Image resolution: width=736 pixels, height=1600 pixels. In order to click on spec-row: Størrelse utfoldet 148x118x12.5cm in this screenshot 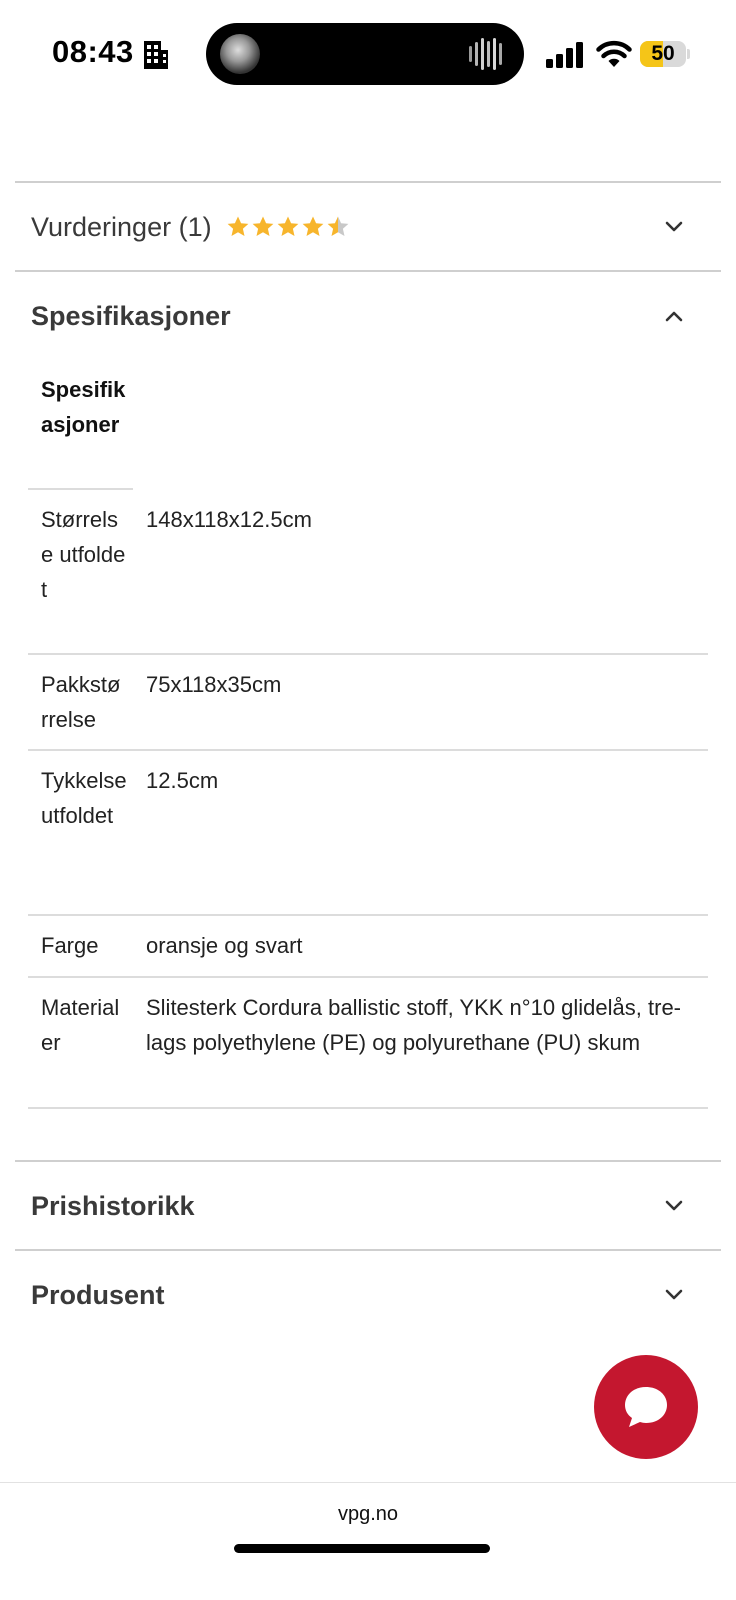, I will do `click(368, 572)`.